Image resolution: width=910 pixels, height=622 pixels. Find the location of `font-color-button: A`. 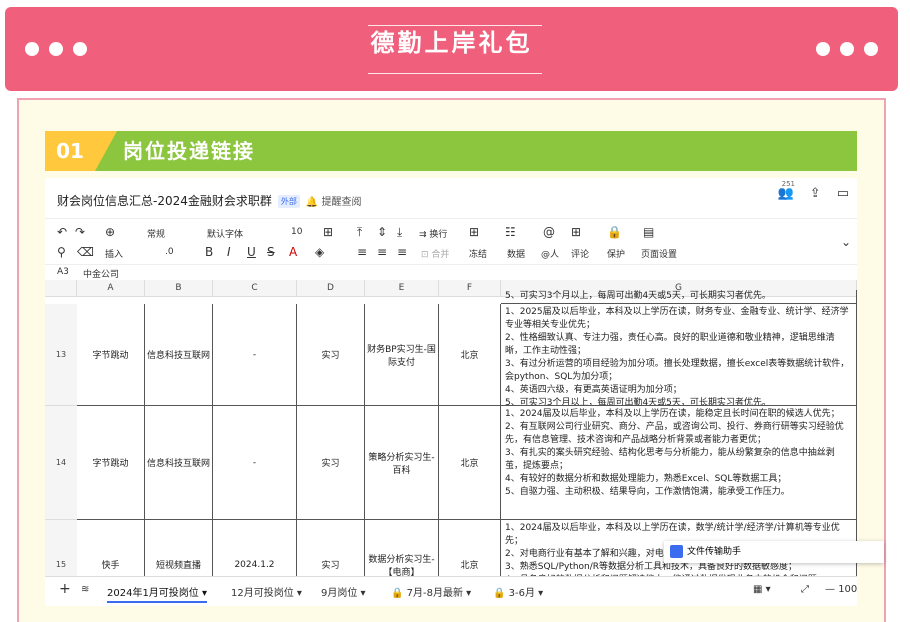

font-color-button: A is located at coordinates (293, 252).